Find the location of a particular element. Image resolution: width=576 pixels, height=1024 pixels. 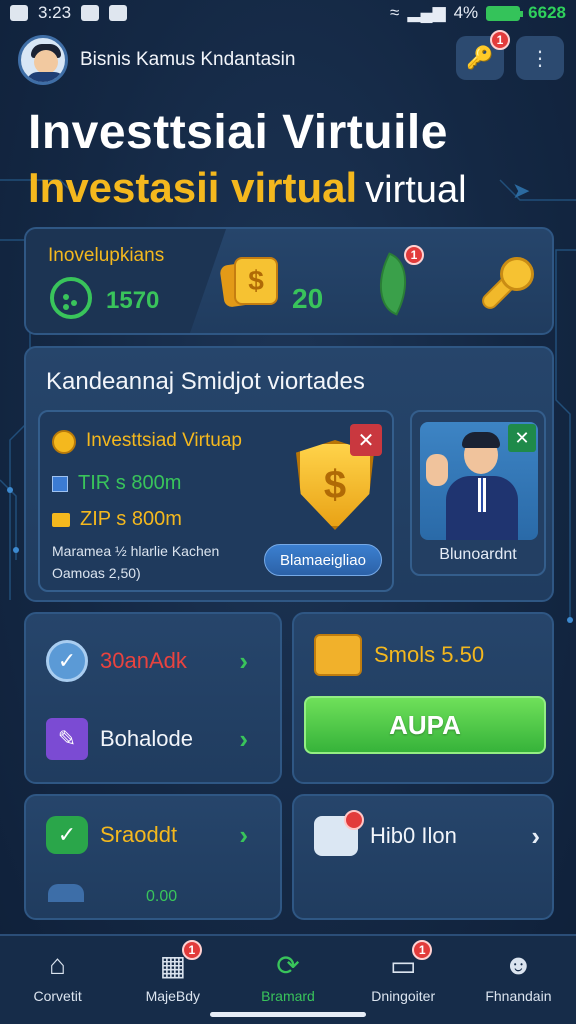

hero-title: Investtsiai Virtuile is located at coordinates (238, 132).